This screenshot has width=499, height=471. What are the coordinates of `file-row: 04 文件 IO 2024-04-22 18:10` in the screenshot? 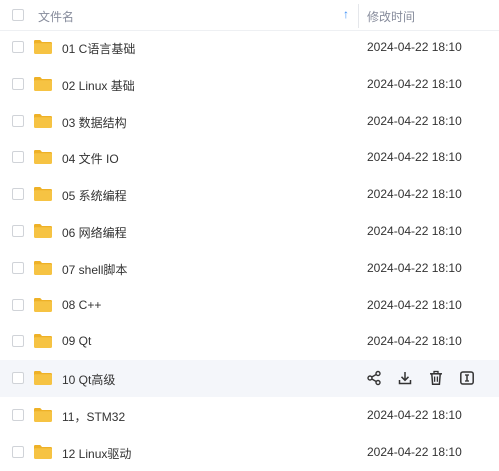 It's located at (249, 157).